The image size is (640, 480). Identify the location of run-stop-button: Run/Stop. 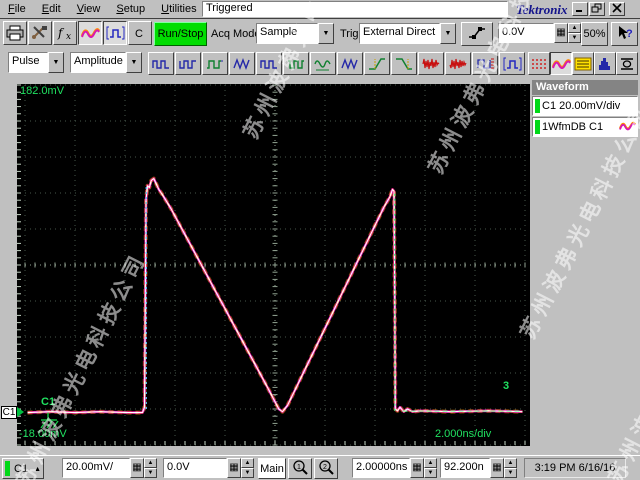
(180, 34).